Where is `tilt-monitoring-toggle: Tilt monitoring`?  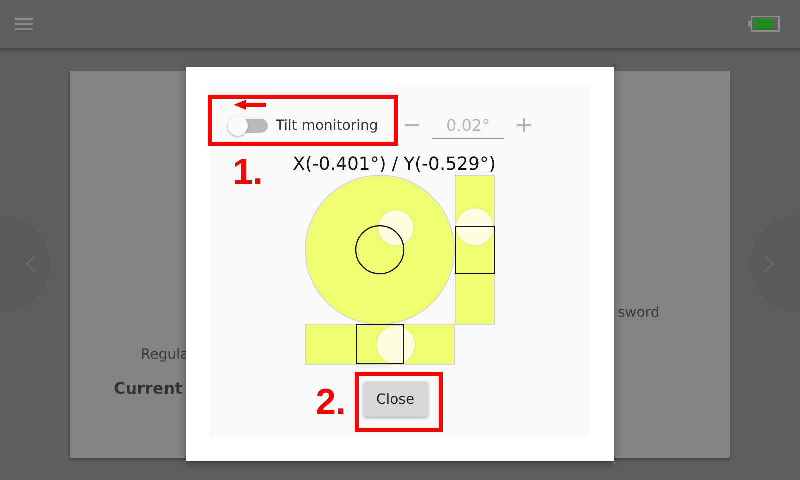
tilt-monitoring-toggle: Tilt monitoring is located at coordinates (303, 126).